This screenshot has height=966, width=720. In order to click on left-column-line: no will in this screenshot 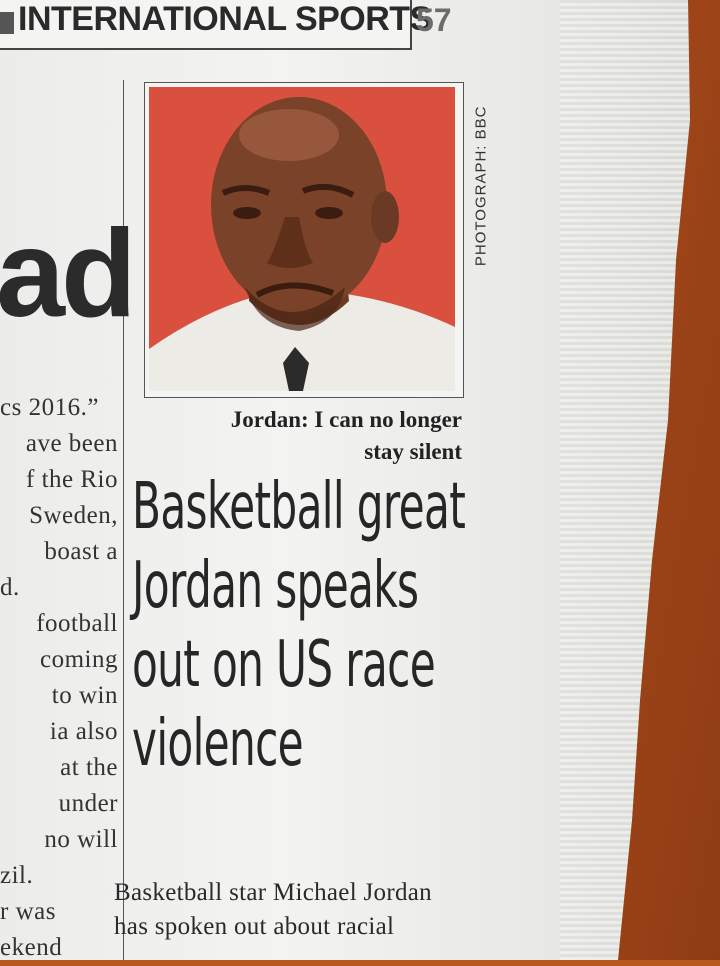, I will do `click(81, 839)`.